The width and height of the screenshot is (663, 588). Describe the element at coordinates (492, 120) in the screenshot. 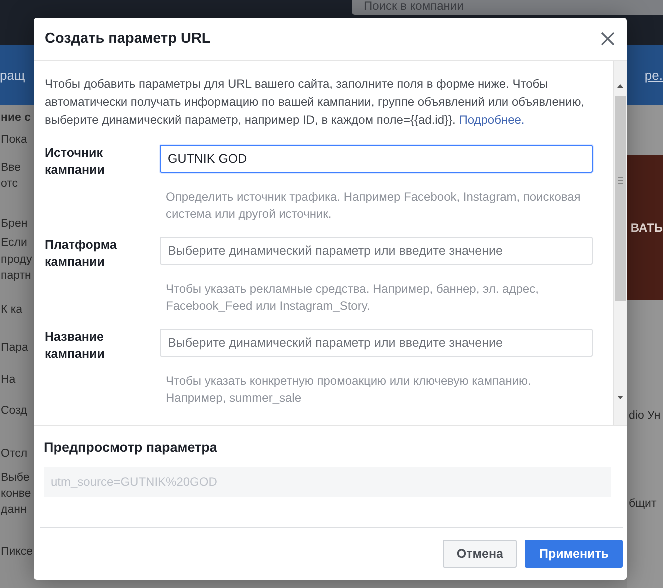

I see `learn-more-link: Подробнее.` at that location.